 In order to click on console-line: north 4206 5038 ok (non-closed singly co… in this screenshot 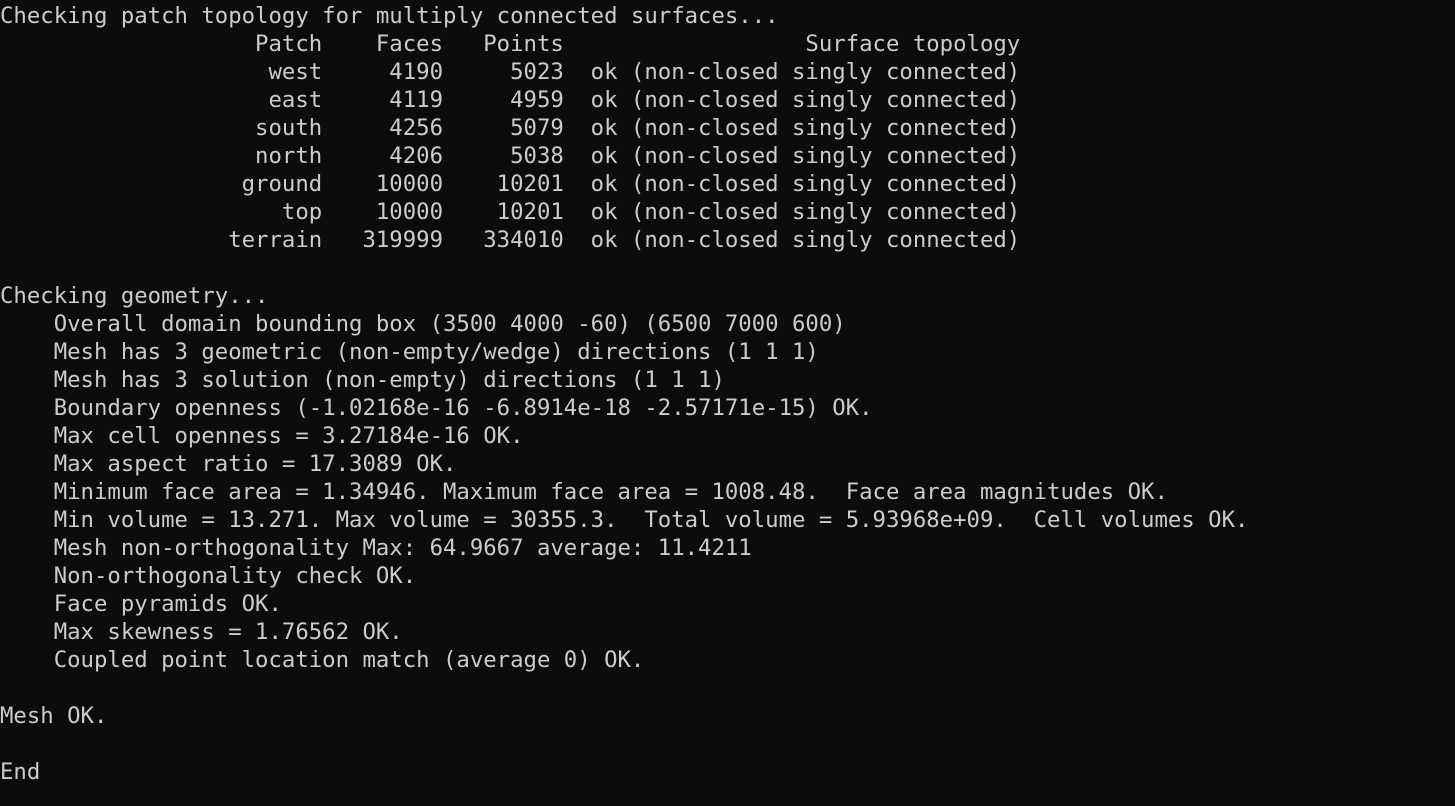, I will do `click(510, 156)`.